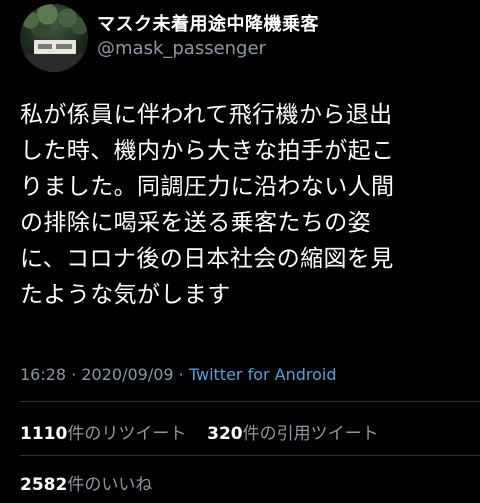 The width and height of the screenshot is (480, 503). What do you see at coordinates (43, 374) in the screenshot?
I see `tweet-time: 16:28` at bounding box center [43, 374].